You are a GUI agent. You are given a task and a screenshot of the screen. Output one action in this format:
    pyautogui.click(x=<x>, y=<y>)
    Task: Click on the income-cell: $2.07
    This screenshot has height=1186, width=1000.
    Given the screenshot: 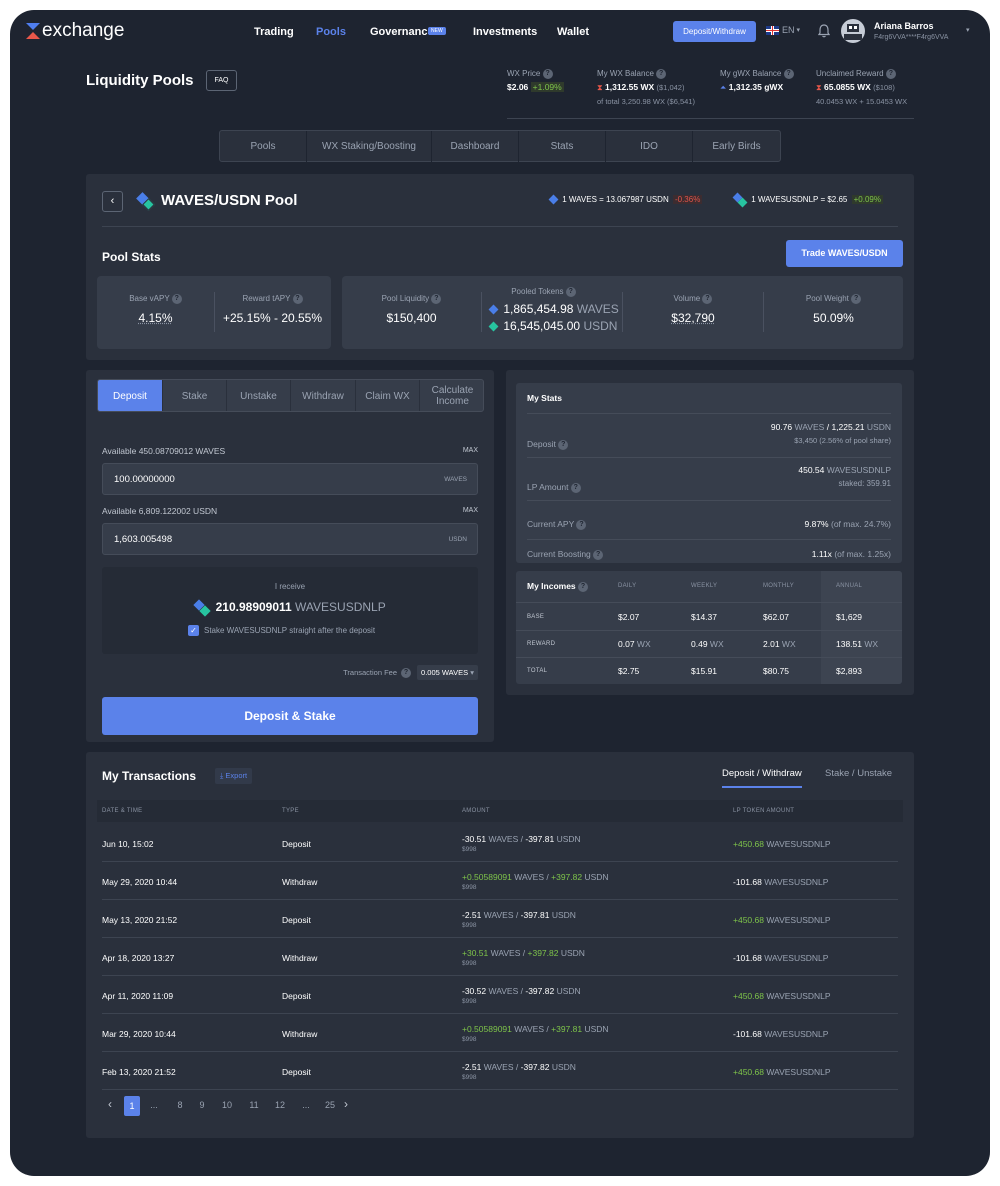 What is the action you would take?
    pyautogui.click(x=629, y=617)
    